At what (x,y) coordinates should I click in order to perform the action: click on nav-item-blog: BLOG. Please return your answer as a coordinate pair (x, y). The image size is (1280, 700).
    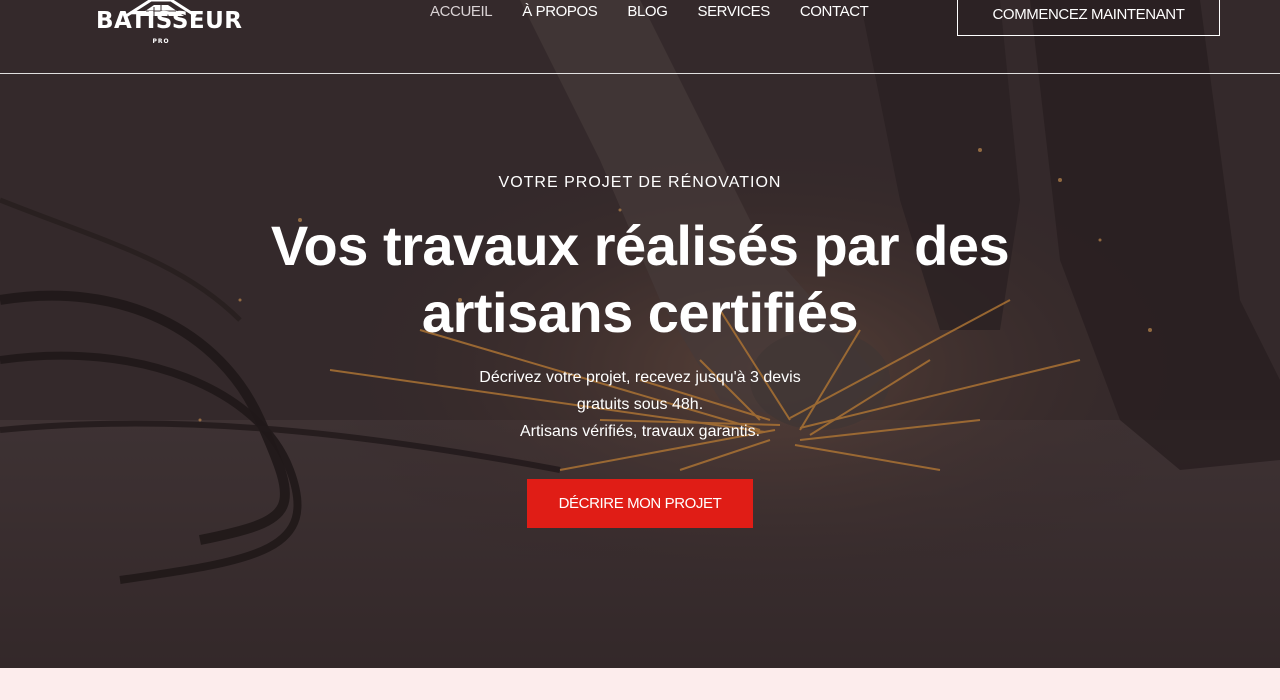
    Looking at the image, I should click on (647, 13).